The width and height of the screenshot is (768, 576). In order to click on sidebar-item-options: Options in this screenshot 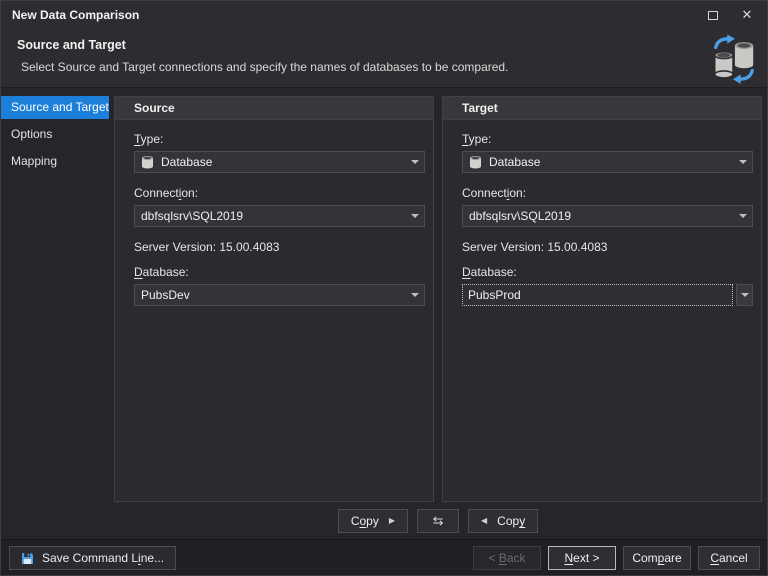, I will do `click(55, 134)`.